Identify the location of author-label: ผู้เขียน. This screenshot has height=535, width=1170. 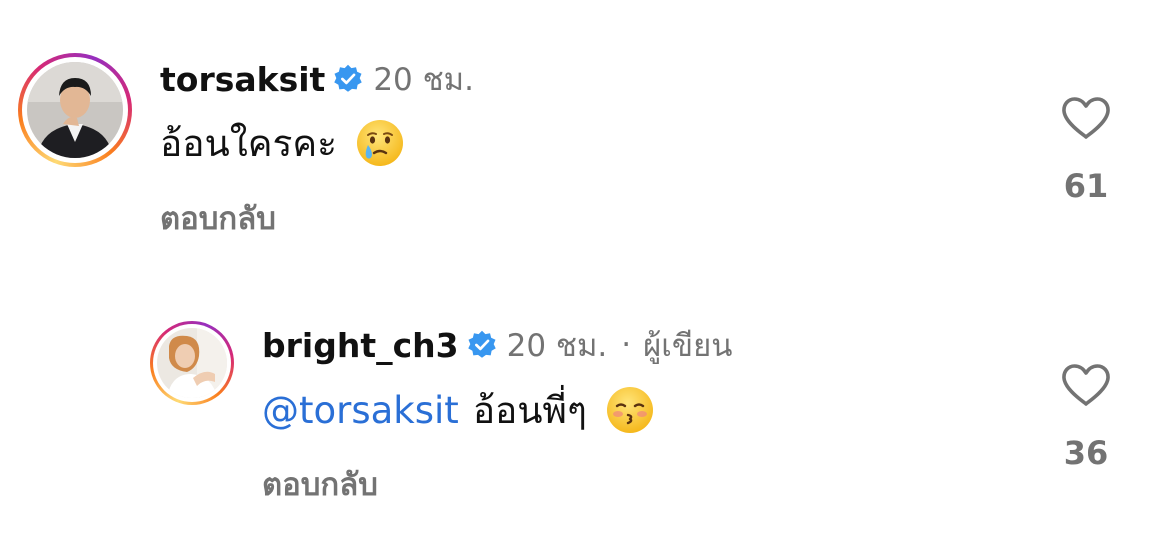
(688, 346).